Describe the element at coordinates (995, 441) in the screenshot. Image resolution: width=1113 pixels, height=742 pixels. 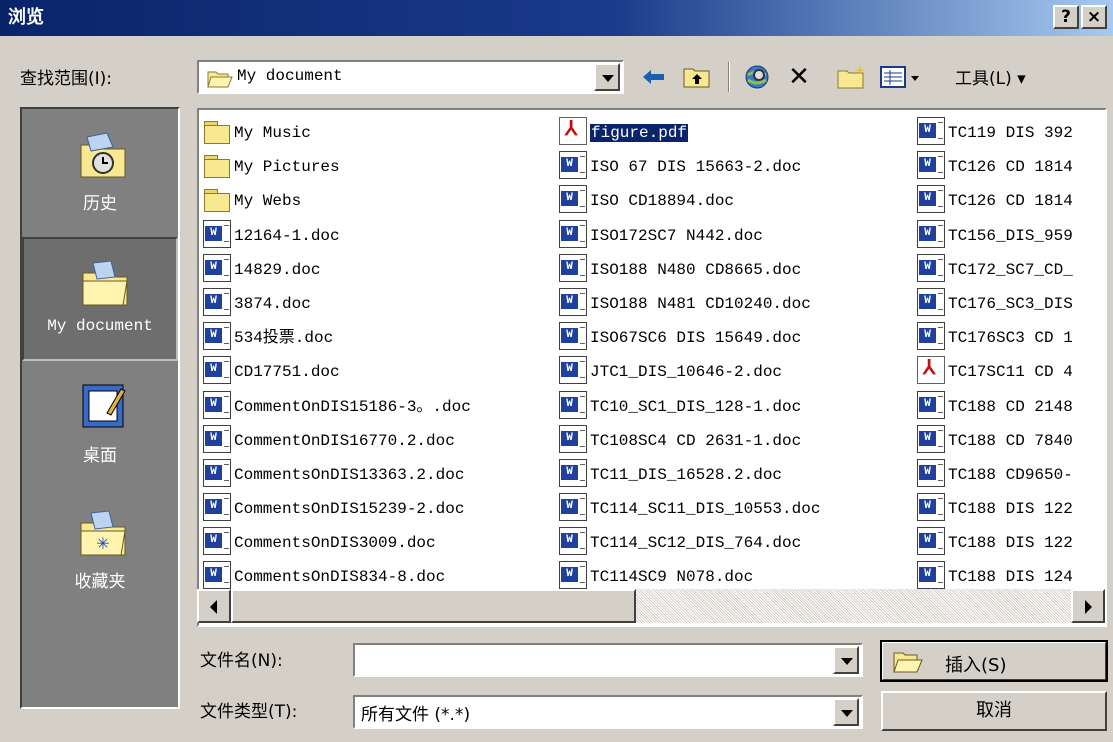
I see `file-item: W TC188 CD 7840` at that location.